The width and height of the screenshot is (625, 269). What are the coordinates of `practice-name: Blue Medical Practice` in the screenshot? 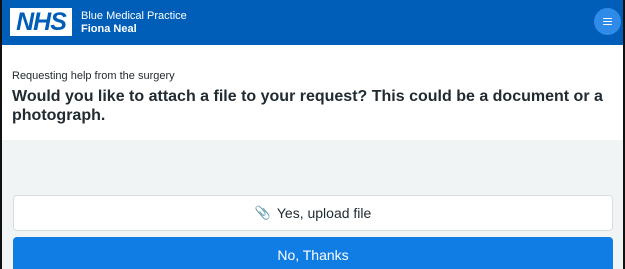 It's located at (134, 16).